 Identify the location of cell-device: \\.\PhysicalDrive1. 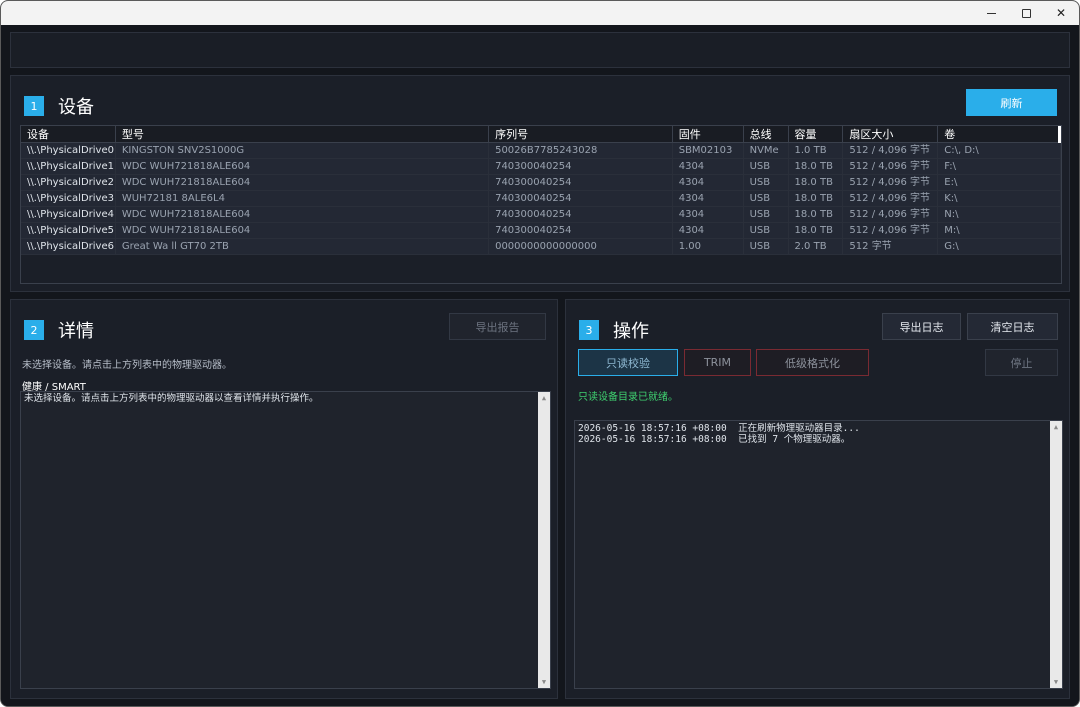
(68, 166).